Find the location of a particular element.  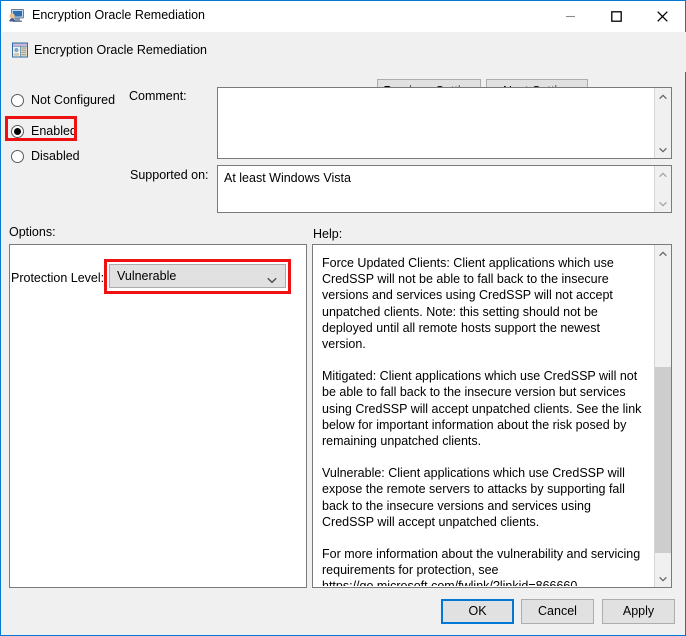

close-button is located at coordinates (662, 16).